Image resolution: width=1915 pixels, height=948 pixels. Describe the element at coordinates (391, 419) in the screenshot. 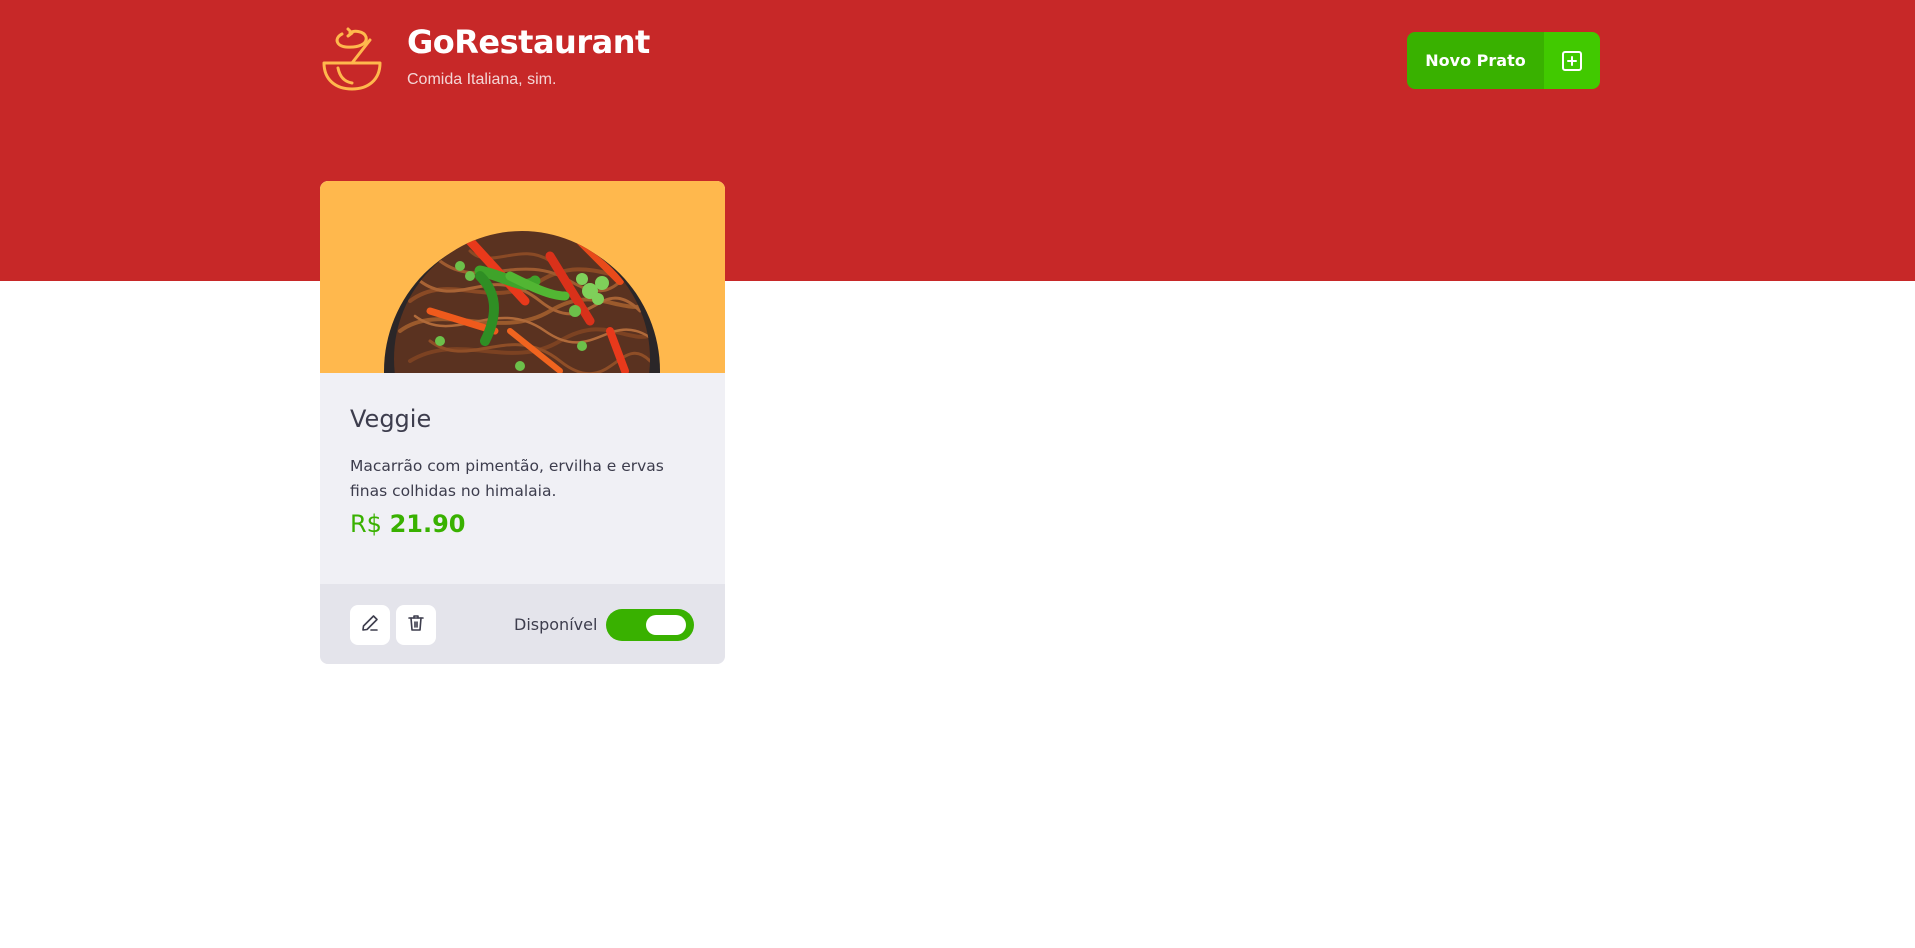

I see `dish-name: Veggie` at that location.